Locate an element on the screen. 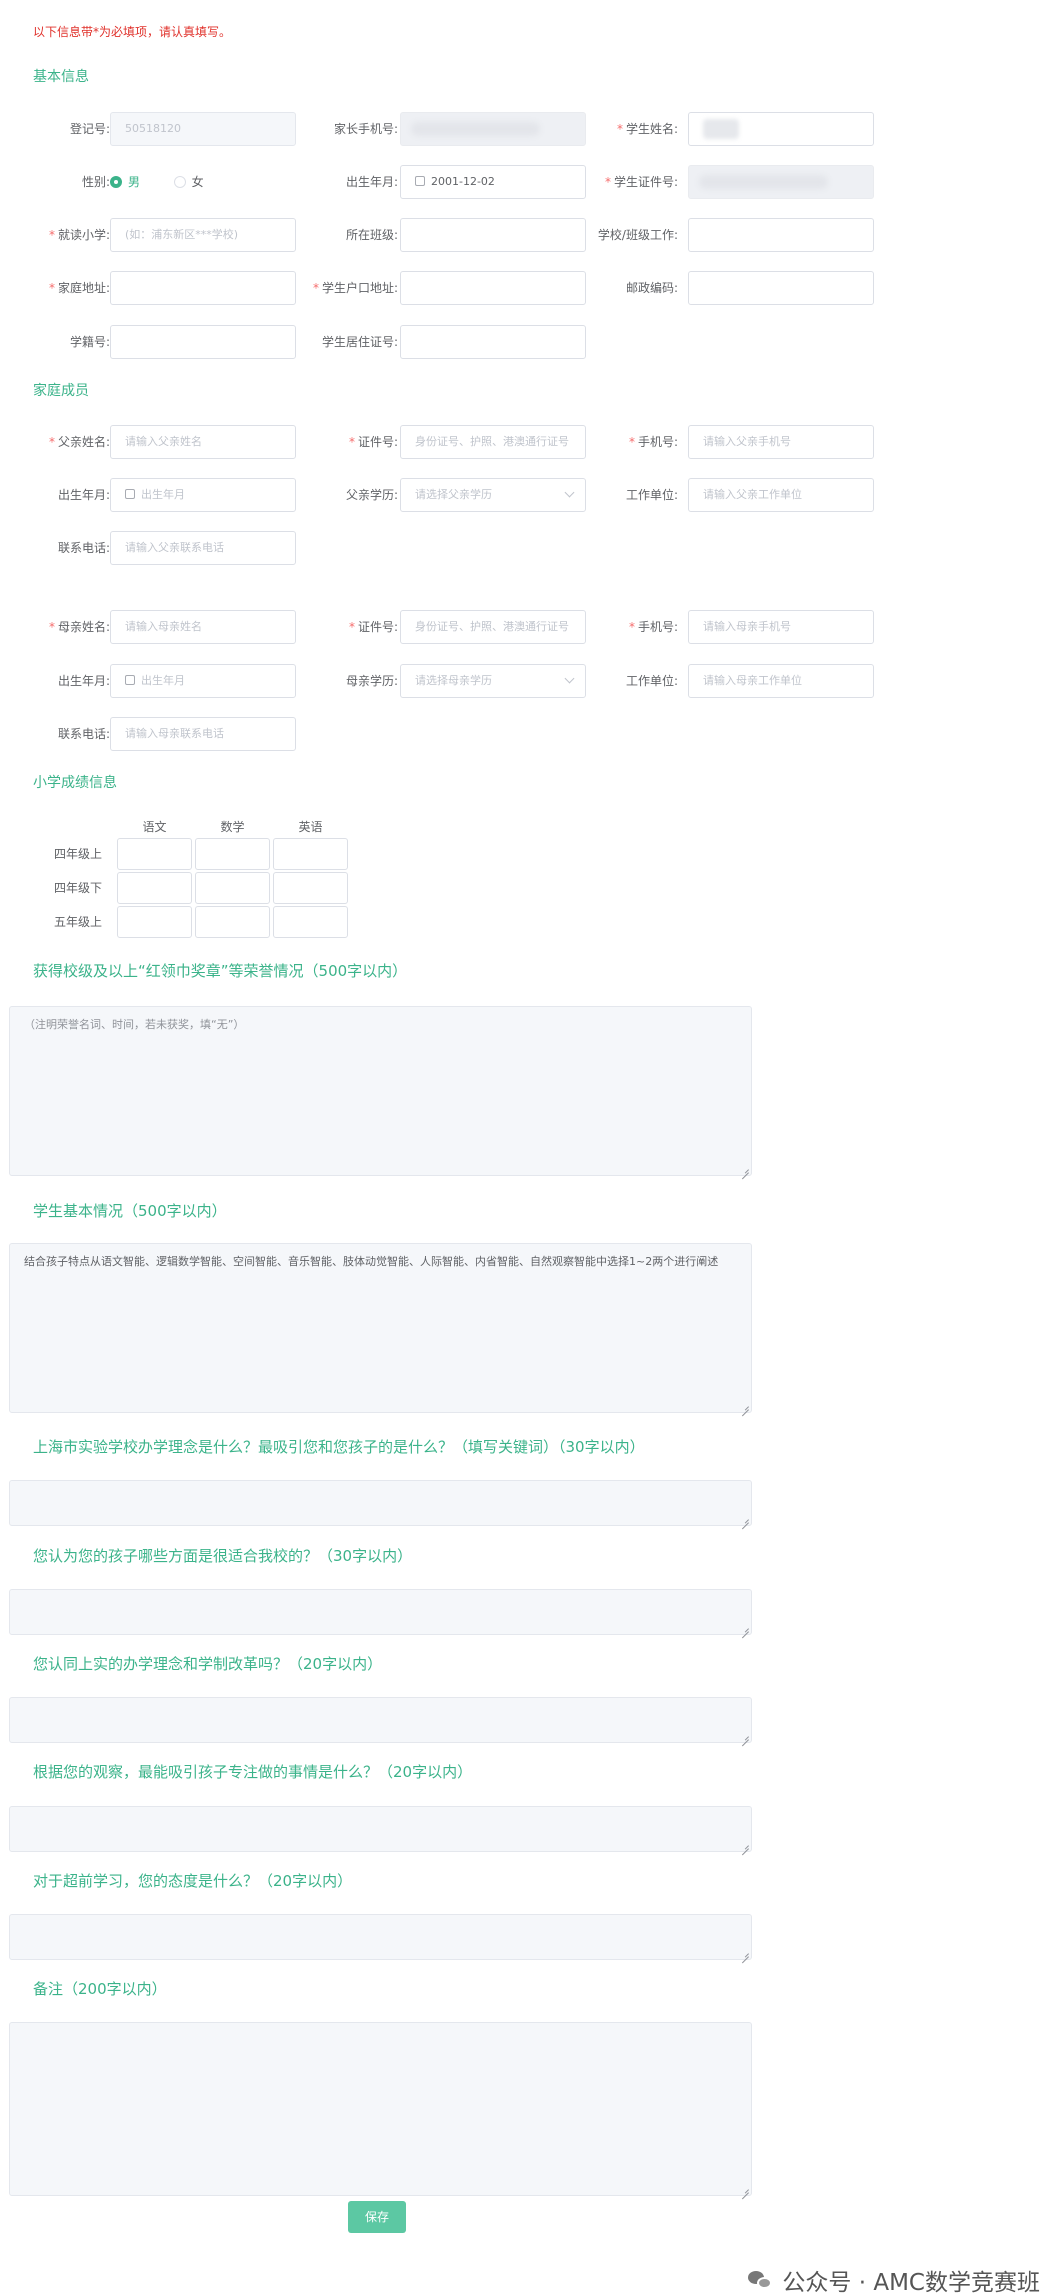 This screenshot has height=2294, width=1058. section-q5: 对于超前学习，您的态度是什么？（20字以内） is located at coordinates (193, 1881).